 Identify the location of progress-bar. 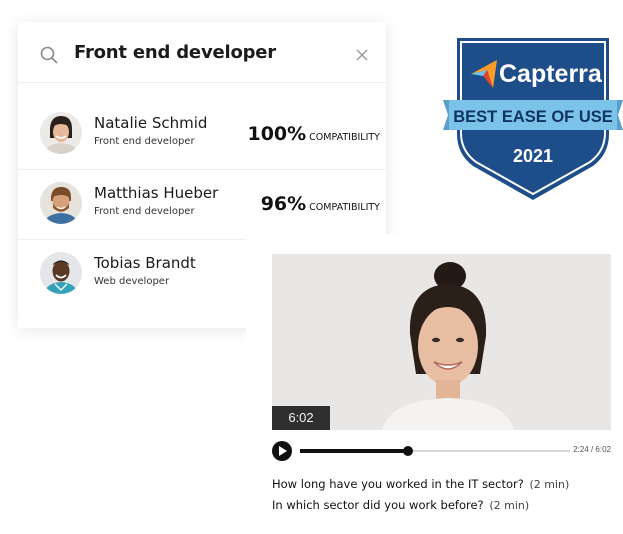
(435, 451).